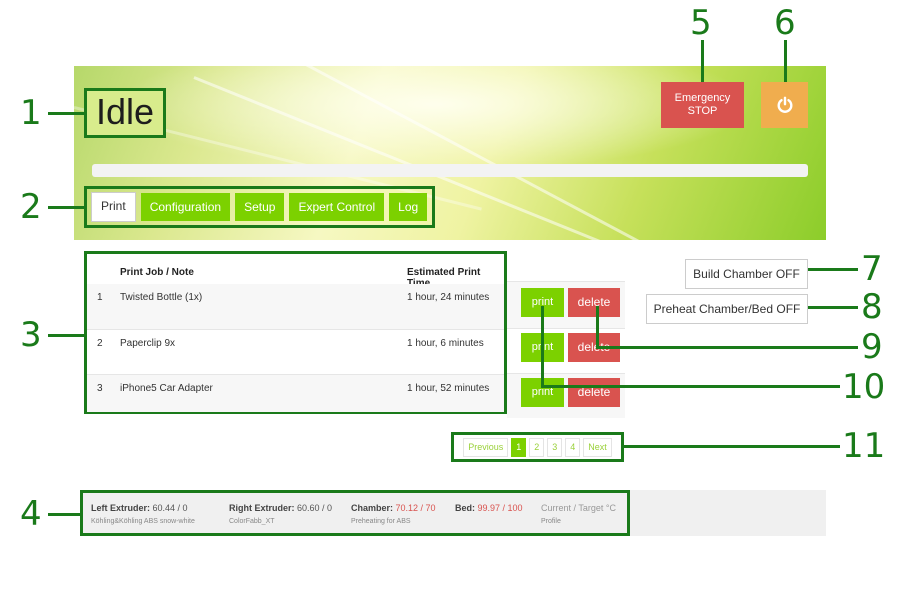 This screenshot has width=900, height=599. I want to click on table-row: 2 Paperclip 9x 1 hour, 6 minutes, so click(295, 352).